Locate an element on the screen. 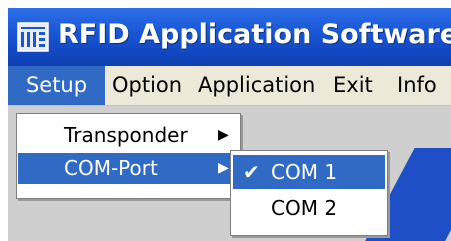  menu-exit: Exit is located at coordinates (353, 85).